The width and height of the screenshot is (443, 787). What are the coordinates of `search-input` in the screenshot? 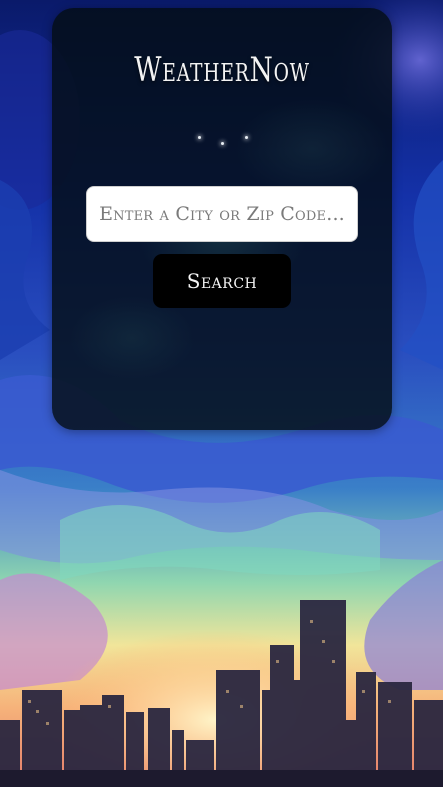 It's located at (222, 214).